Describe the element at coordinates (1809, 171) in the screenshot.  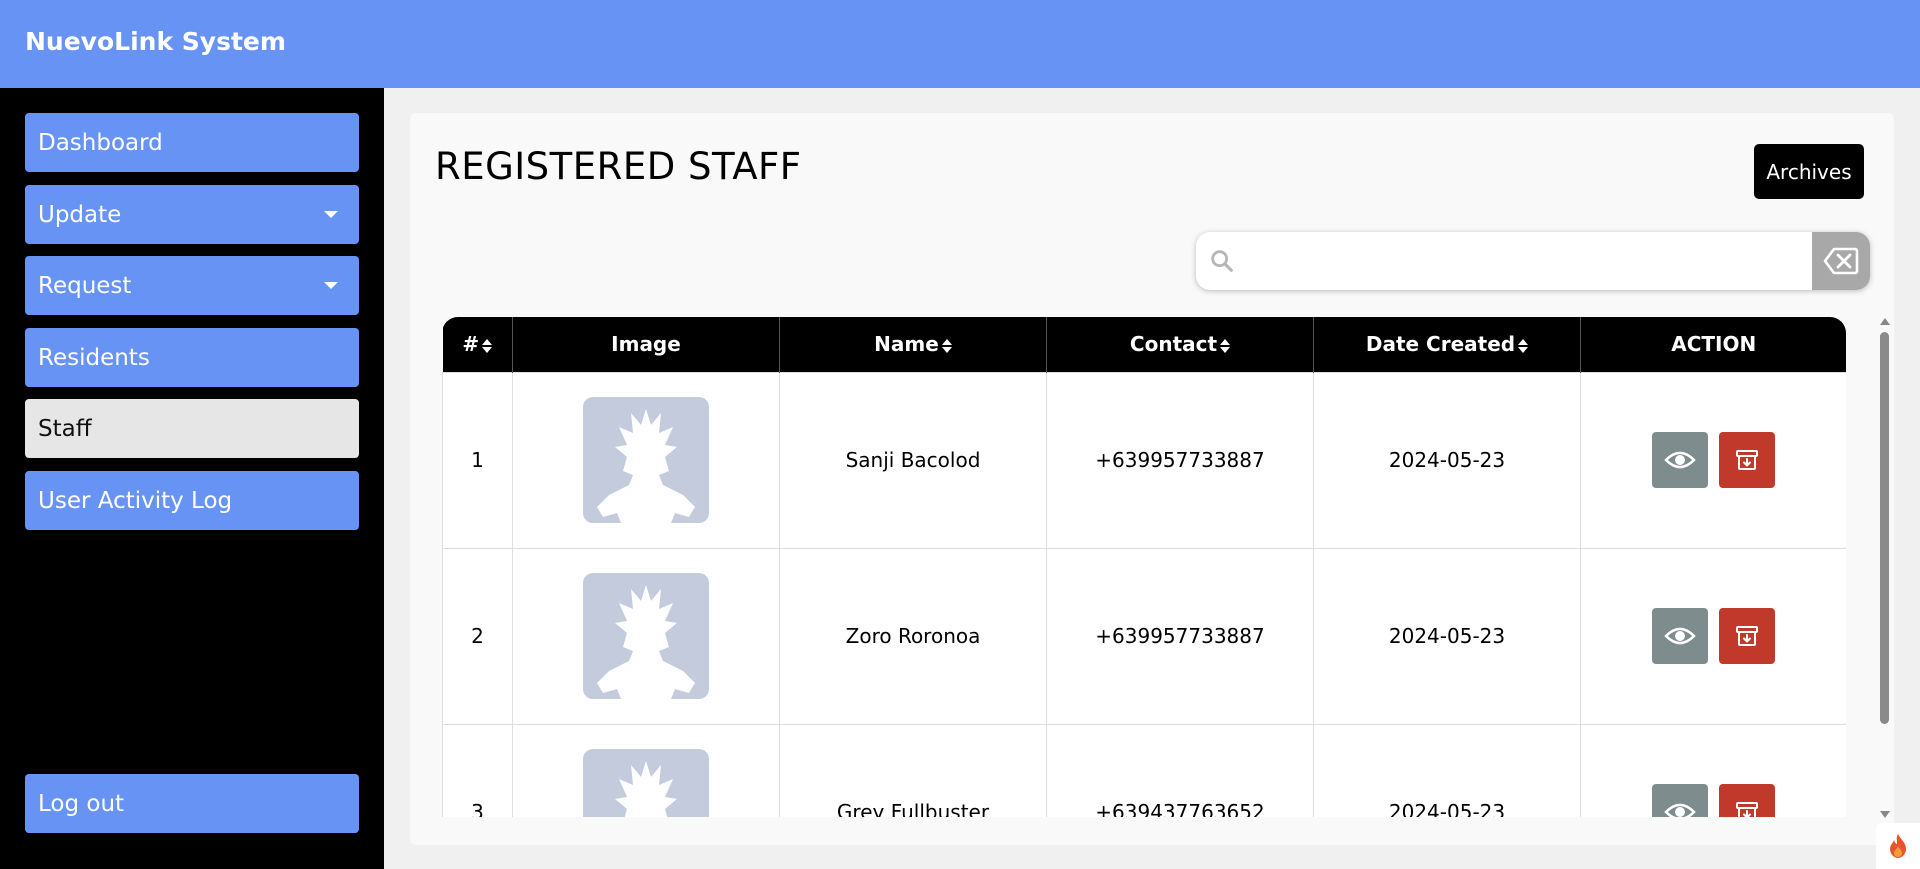
I see `archives-button: Archives` at that location.